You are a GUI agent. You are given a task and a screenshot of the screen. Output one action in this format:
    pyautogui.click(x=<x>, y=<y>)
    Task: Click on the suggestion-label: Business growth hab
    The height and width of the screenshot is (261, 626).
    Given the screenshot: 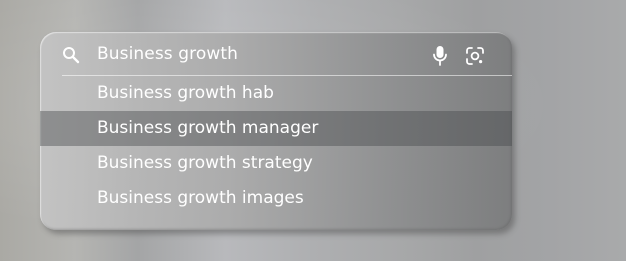 What is the action you would take?
    pyautogui.click(x=185, y=93)
    